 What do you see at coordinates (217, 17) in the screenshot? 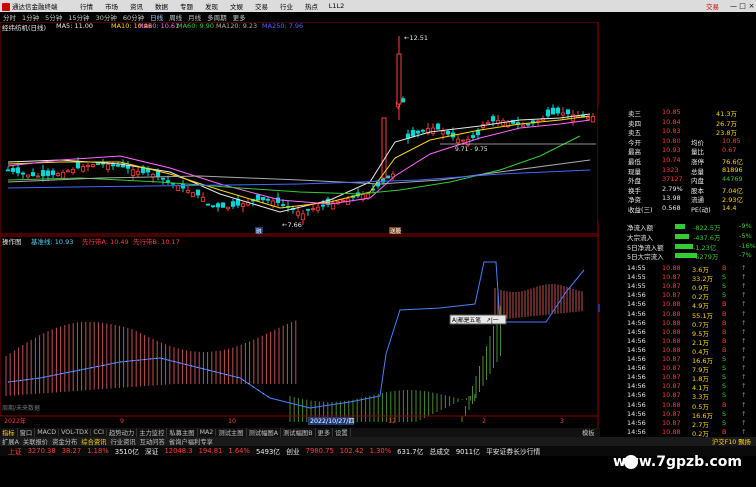
I see `period-multi: 多周期` at bounding box center [217, 17].